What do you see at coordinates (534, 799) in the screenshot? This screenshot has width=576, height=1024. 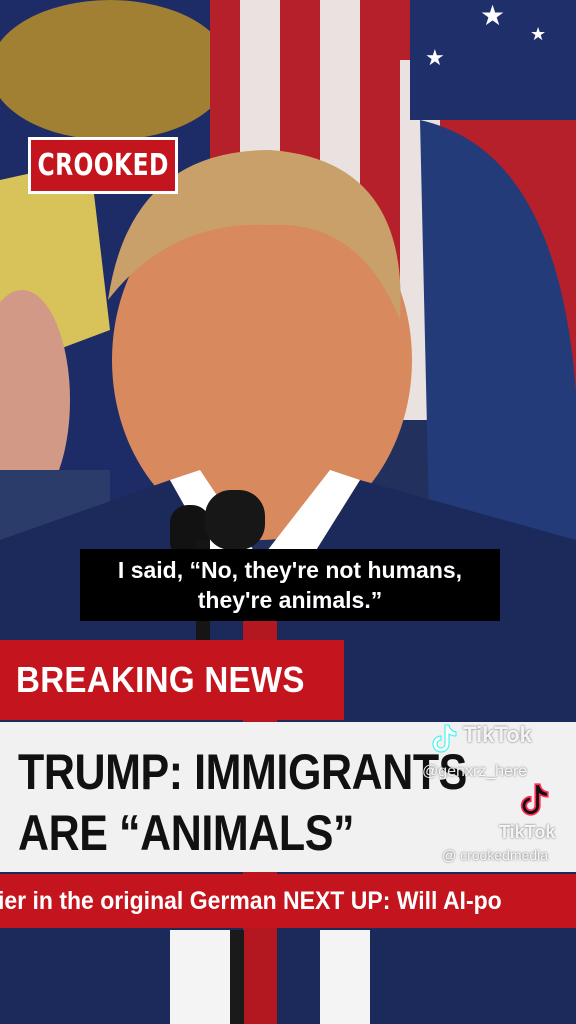 I see `tiktok-note-icon-secondary` at bounding box center [534, 799].